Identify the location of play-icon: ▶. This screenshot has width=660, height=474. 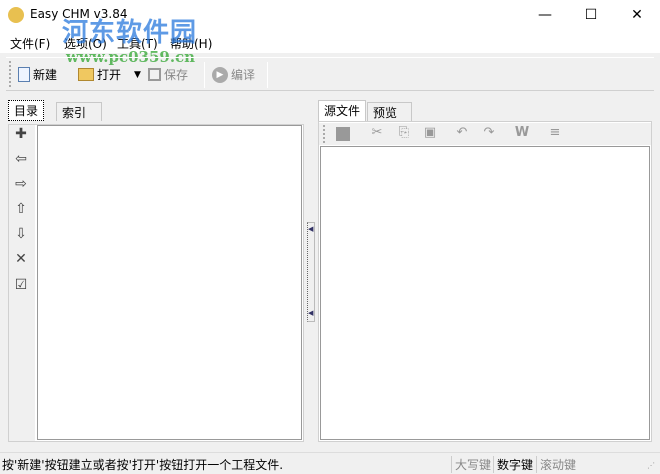
(220, 74).